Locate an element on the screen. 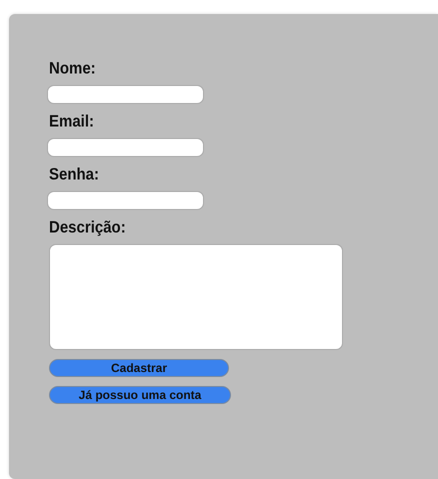 This screenshot has width=438, height=479. field-label: Senha: is located at coordinates (74, 175).